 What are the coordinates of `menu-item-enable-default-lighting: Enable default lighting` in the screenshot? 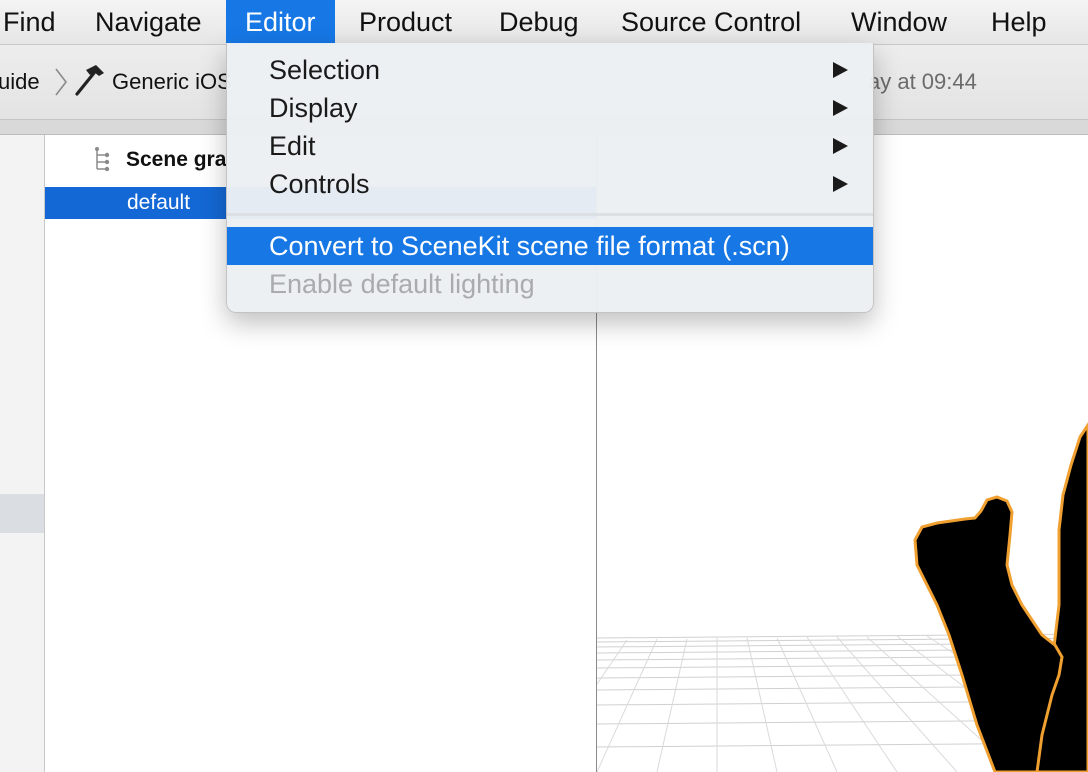 It's located at (550, 284).